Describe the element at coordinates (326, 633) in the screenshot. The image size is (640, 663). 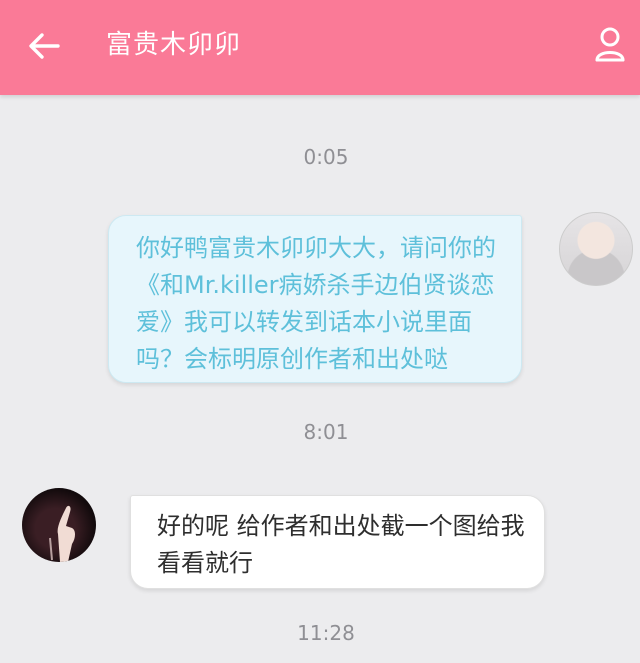
I see `message-timestamp: 11:28` at that location.